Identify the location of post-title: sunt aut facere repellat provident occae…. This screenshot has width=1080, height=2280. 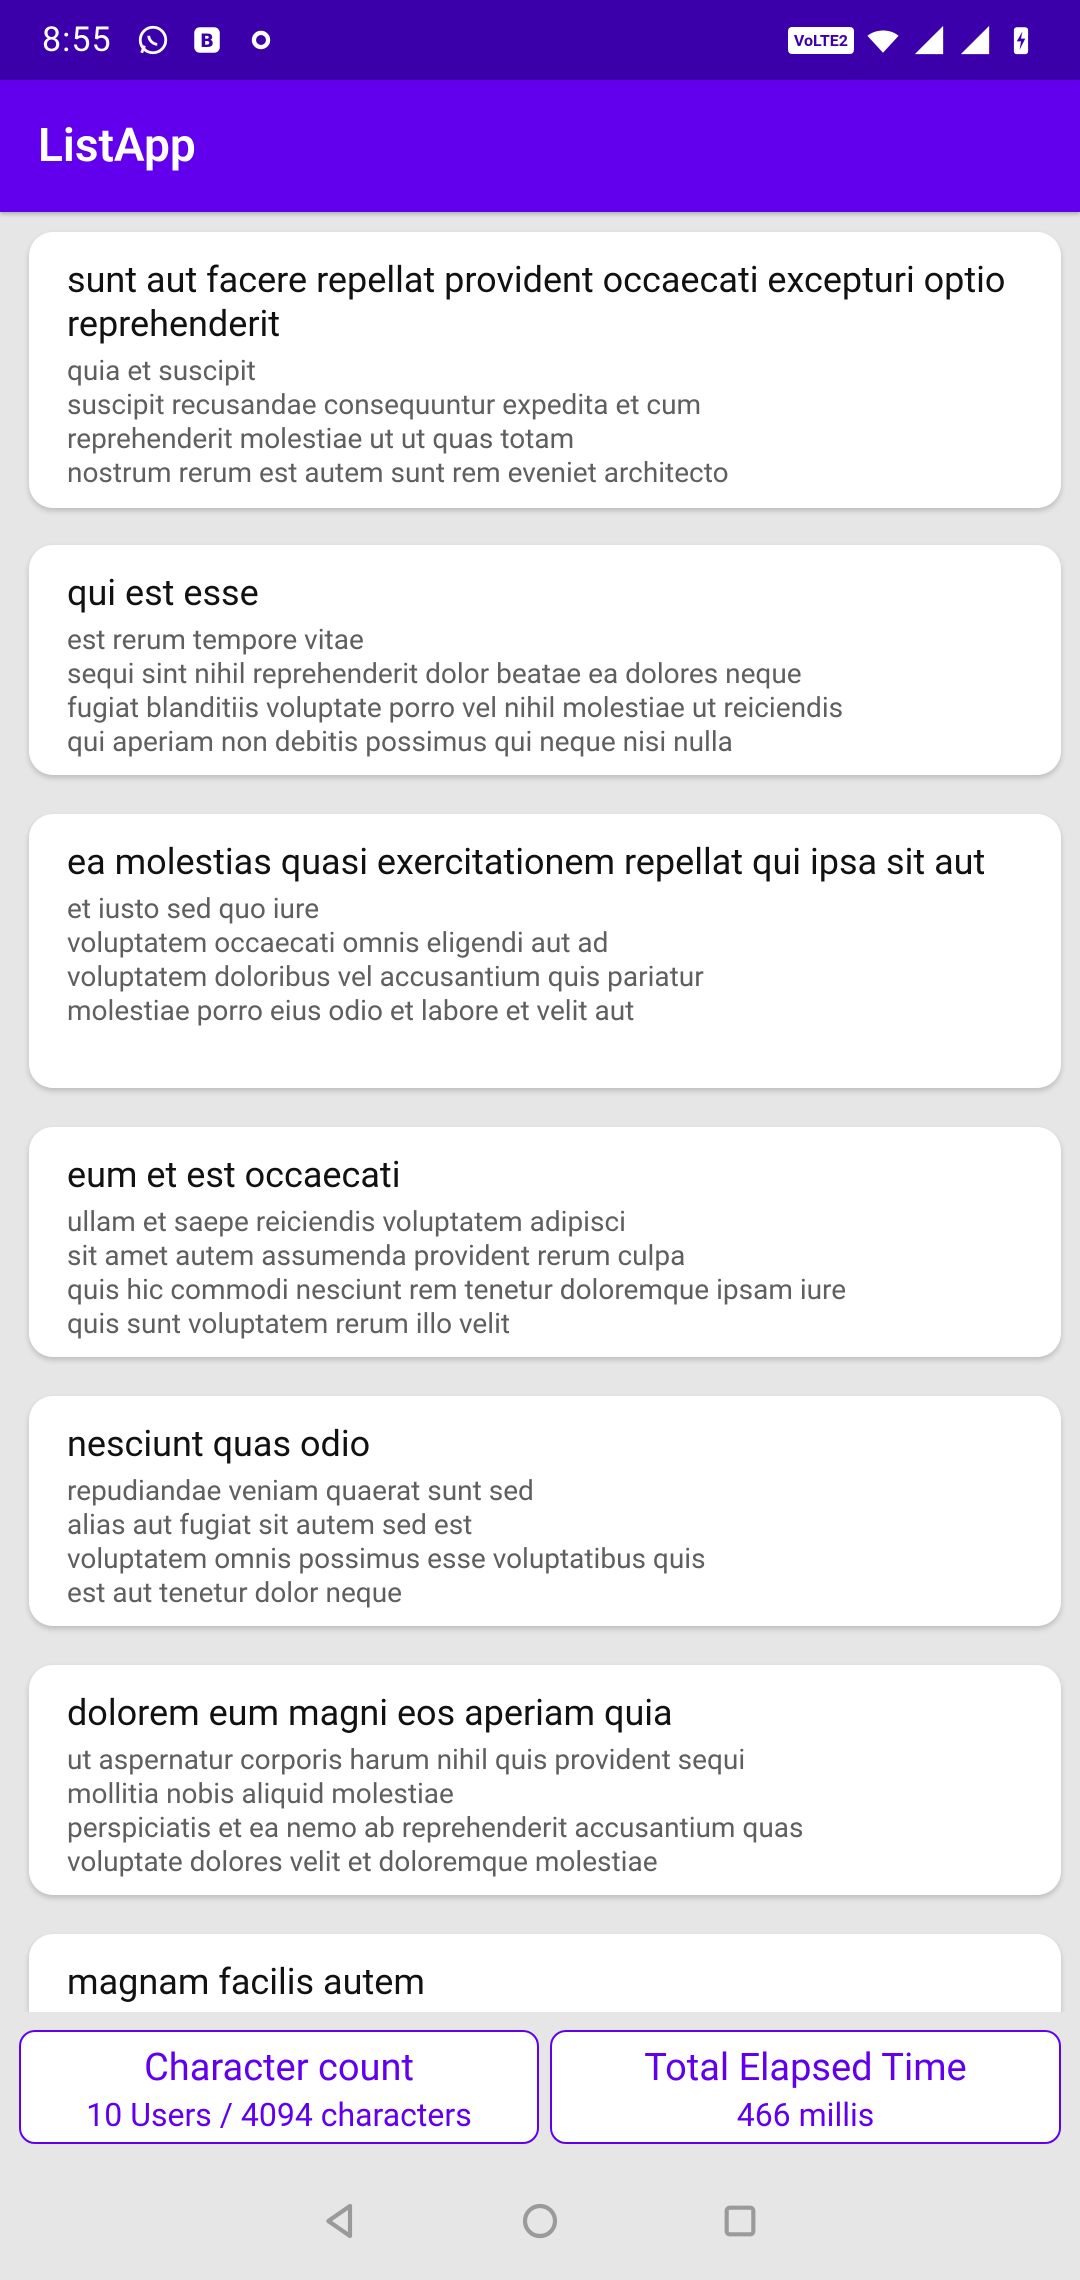
(536, 302).